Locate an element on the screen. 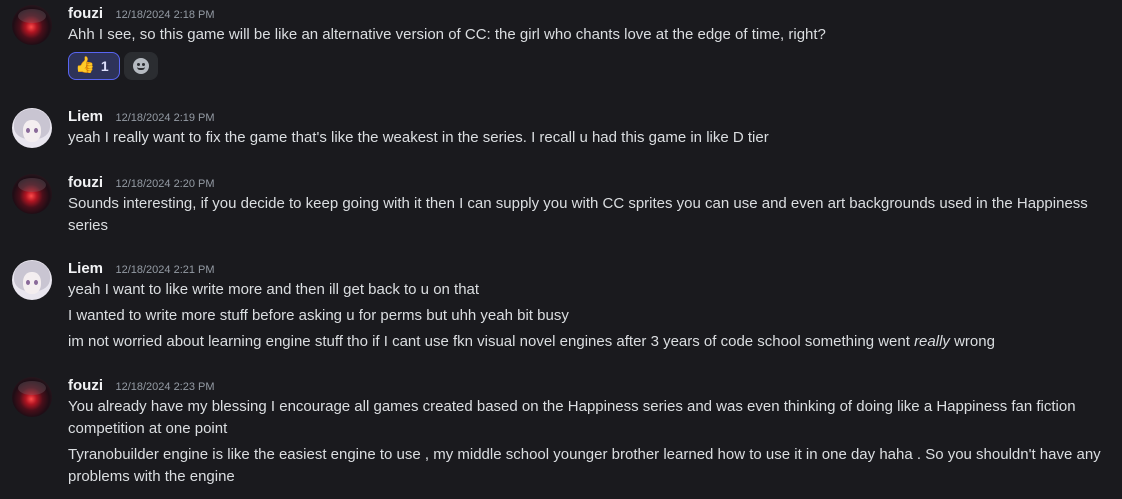 This screenshot has width=1122, height=499. message-text-part: wrong is located at coordinates (972, 341).